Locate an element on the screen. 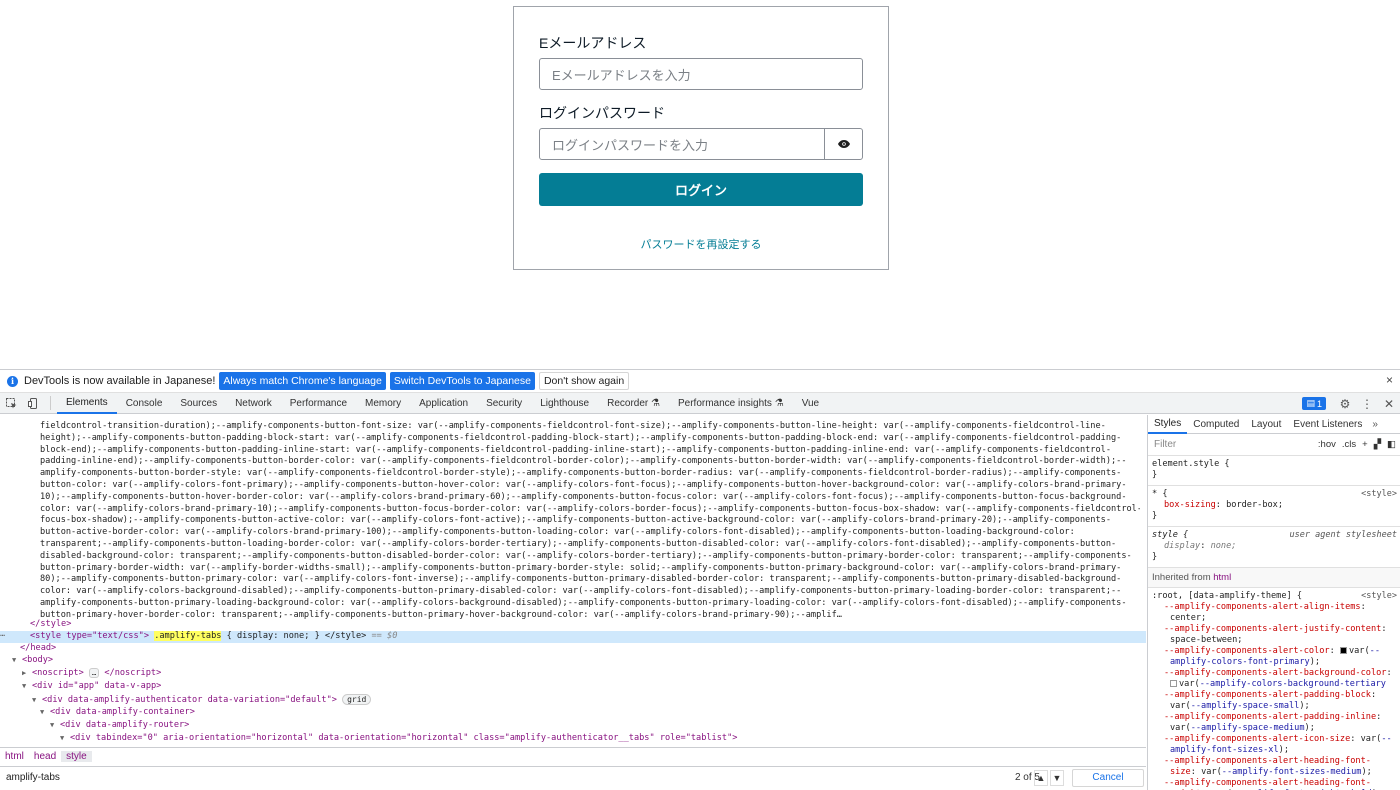 The height and width of the screenshot is (790, 1400). inherited-header: Inherited from html is located at coordinates (1274, 578).